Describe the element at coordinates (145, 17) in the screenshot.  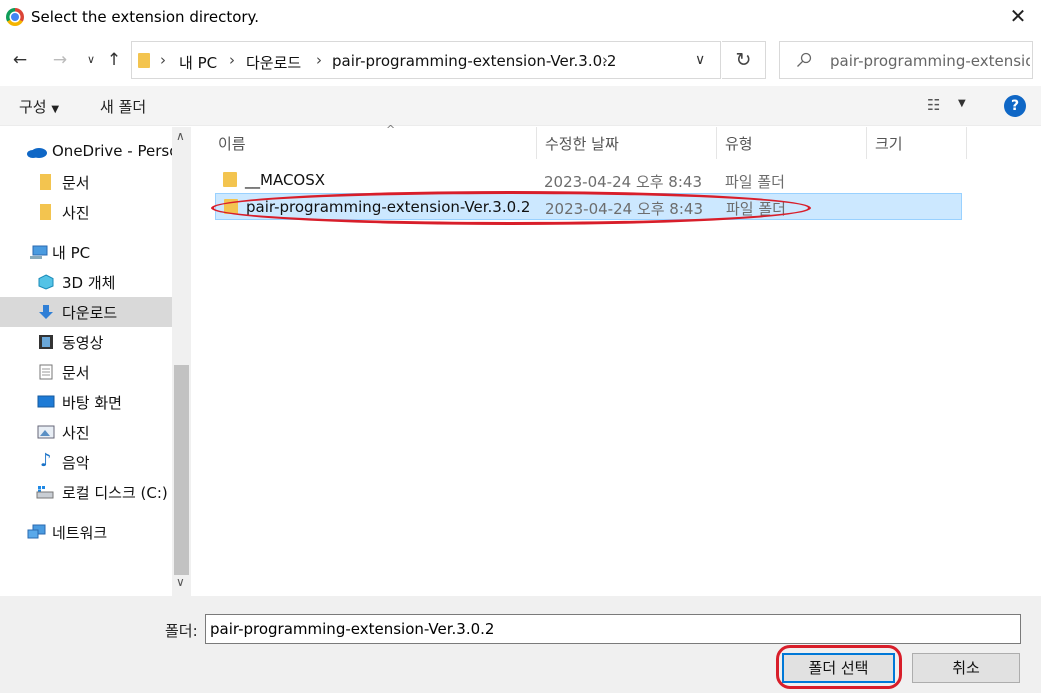
I see `window-title: Select the extension directory.` at that location.